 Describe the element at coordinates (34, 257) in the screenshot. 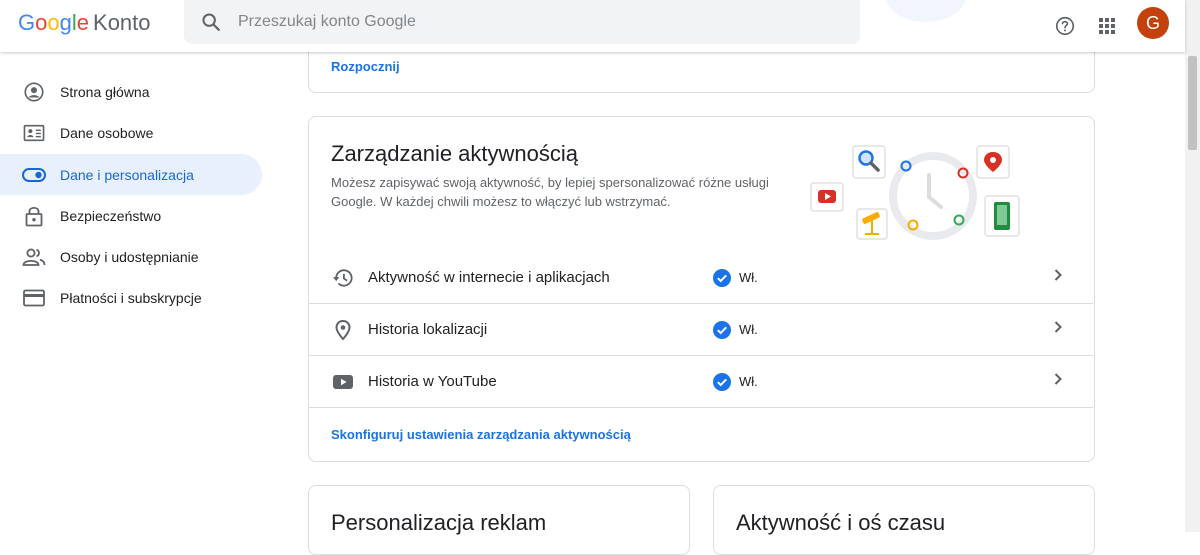

I see `people-icon` at that location.